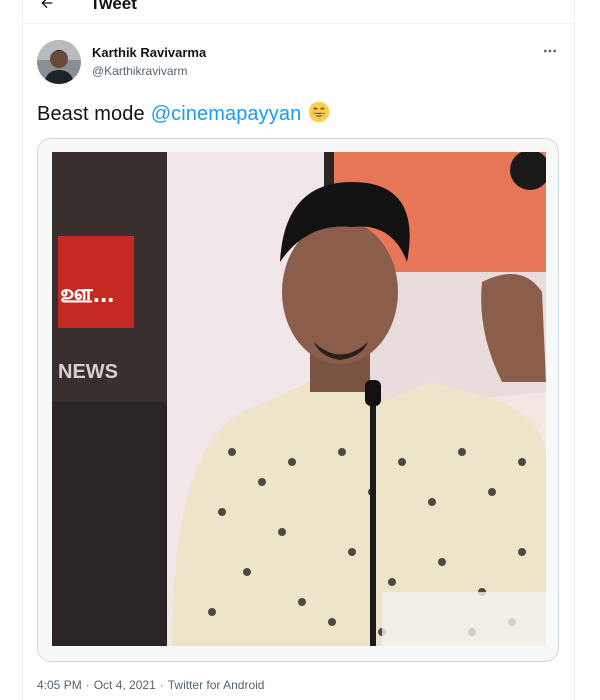 Image resolution: width=600 pixels, height=700 pixels. What do you see at coordinates (125, 685) in the screenshot?
I see `tweet-date: Oct 4, 2021` at bounding box center [125, 685].